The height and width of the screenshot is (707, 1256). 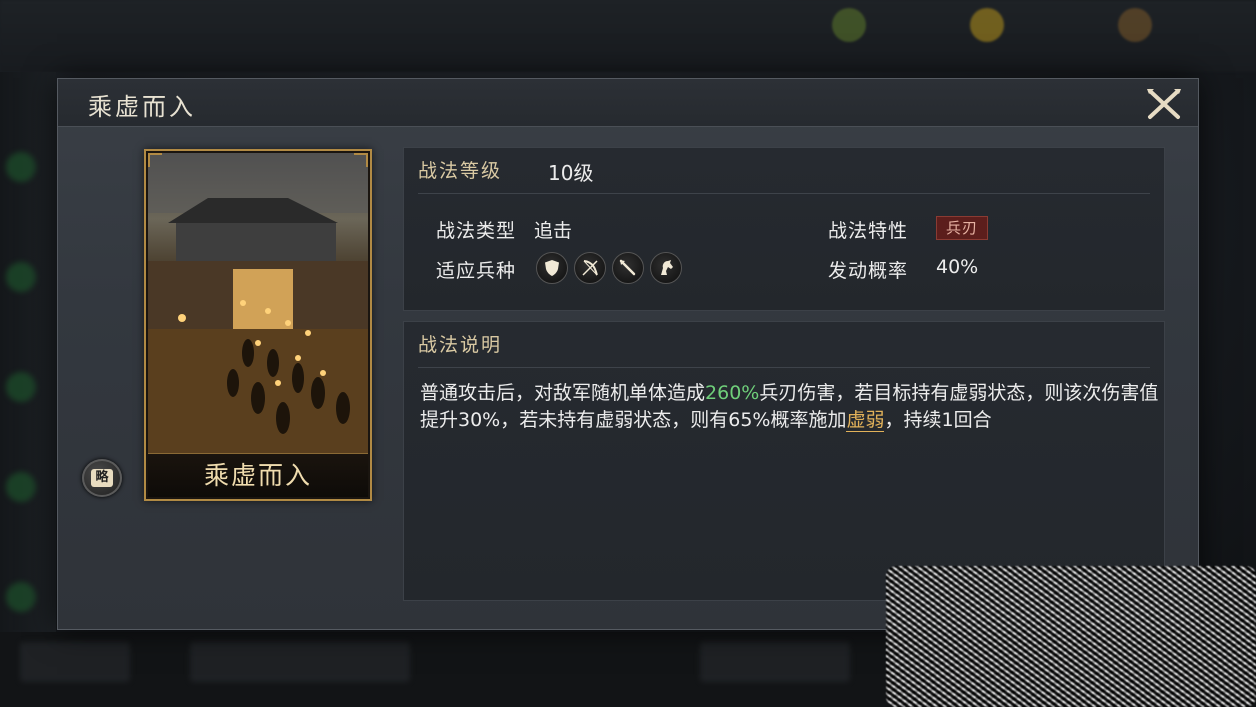 I want to click on strategy-badge-label: 略, so click(x=102, y=478).